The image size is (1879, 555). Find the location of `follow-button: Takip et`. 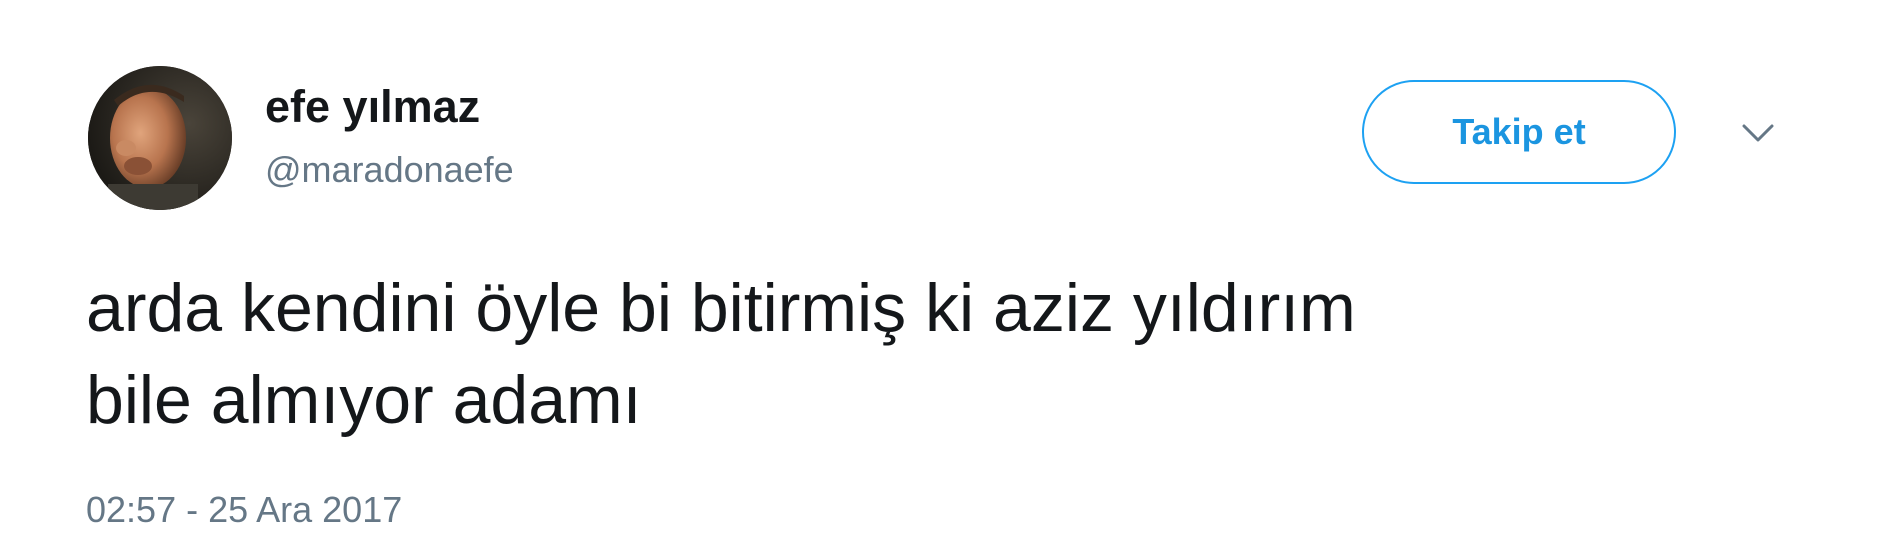

follow-button: Takip et is located at coordinates (1519, 132).